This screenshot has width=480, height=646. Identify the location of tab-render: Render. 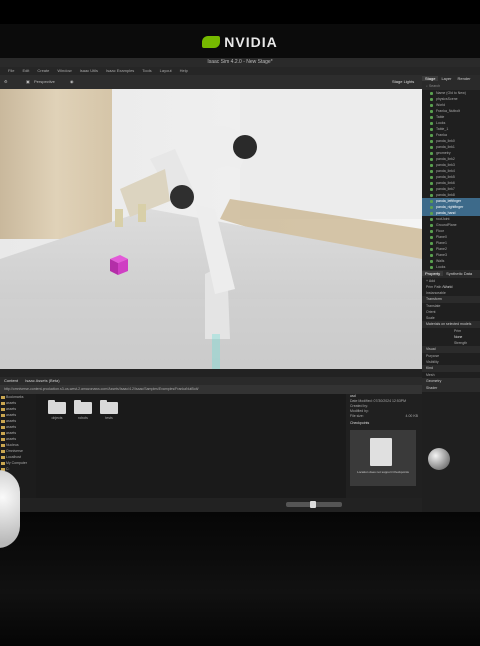
(463, 78).